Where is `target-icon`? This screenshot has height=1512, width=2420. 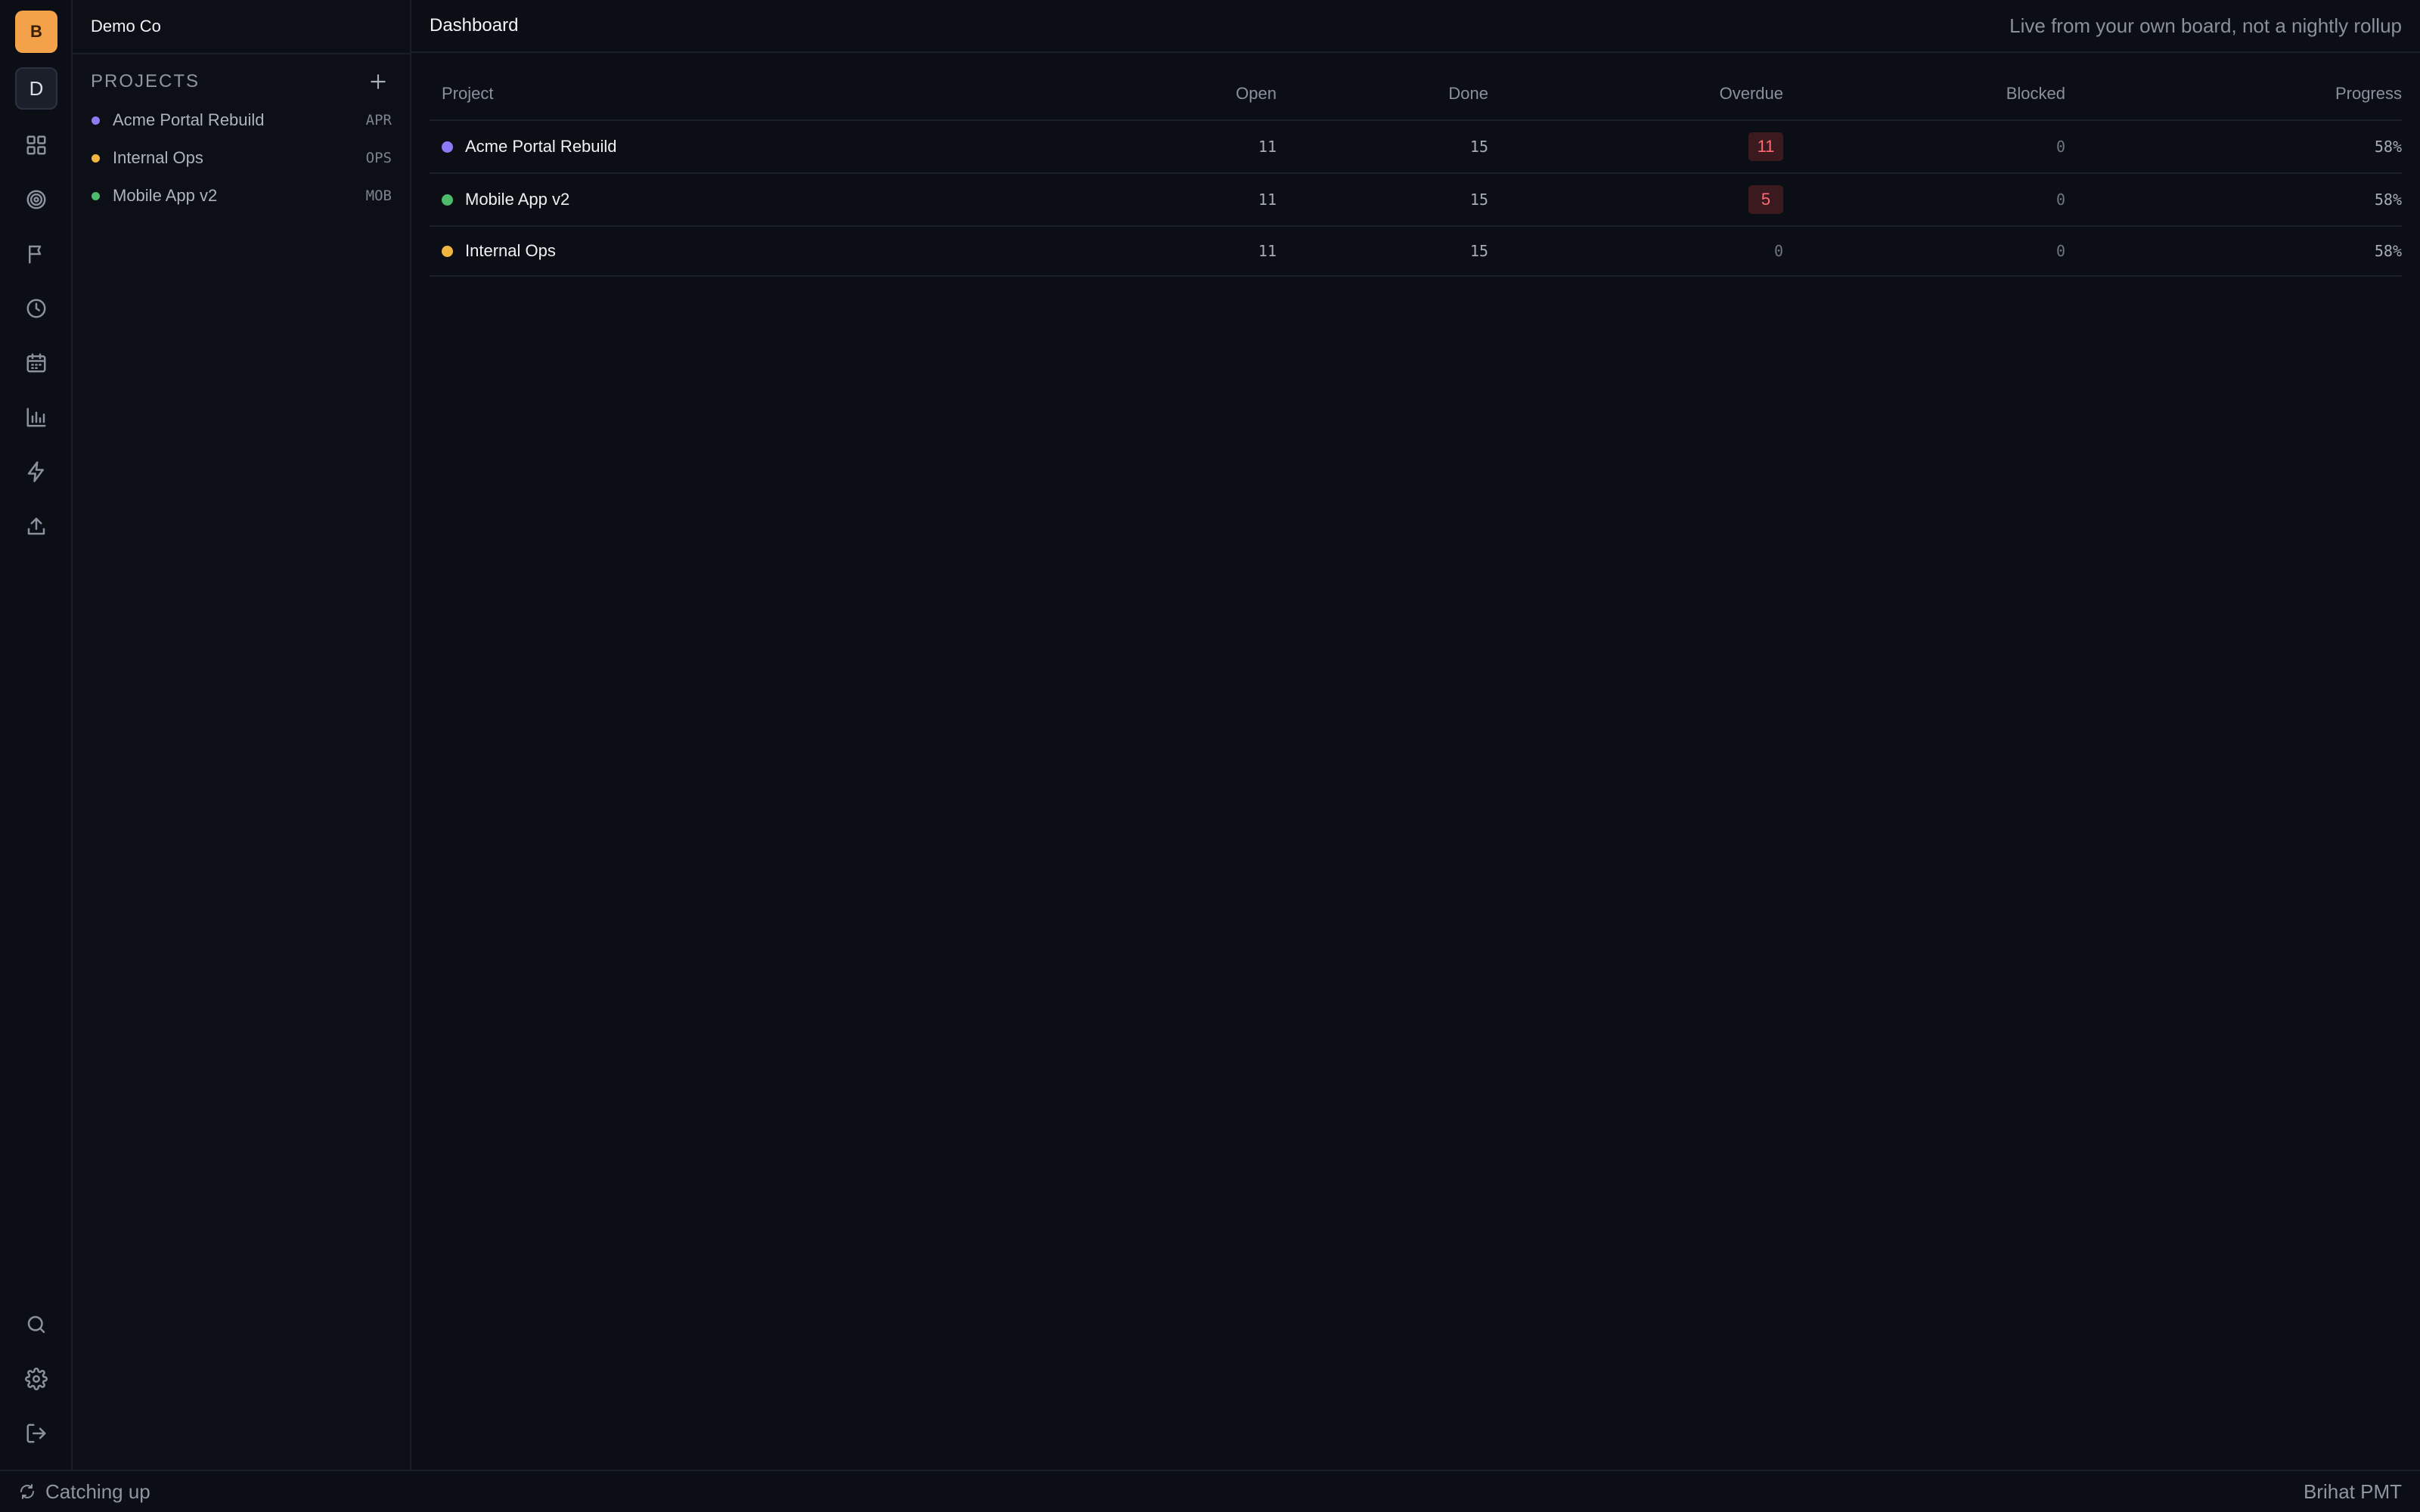
target-icon is located at coordinates (36, 200).